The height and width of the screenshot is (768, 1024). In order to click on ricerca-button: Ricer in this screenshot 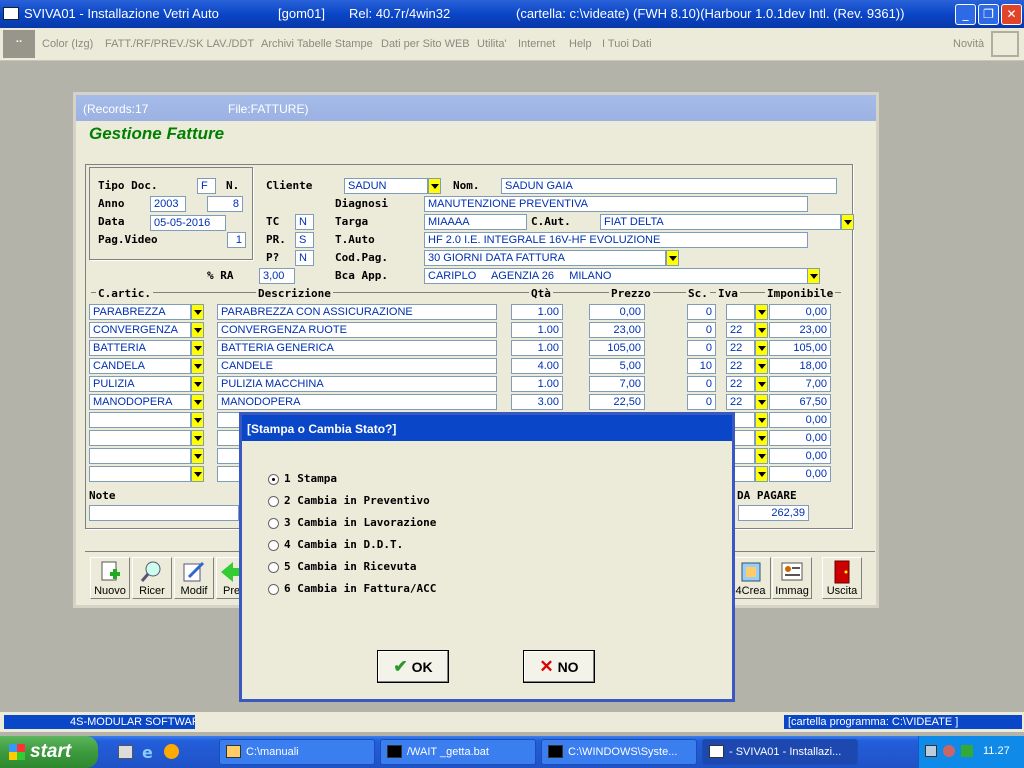, I will do `click(152, 578)`.